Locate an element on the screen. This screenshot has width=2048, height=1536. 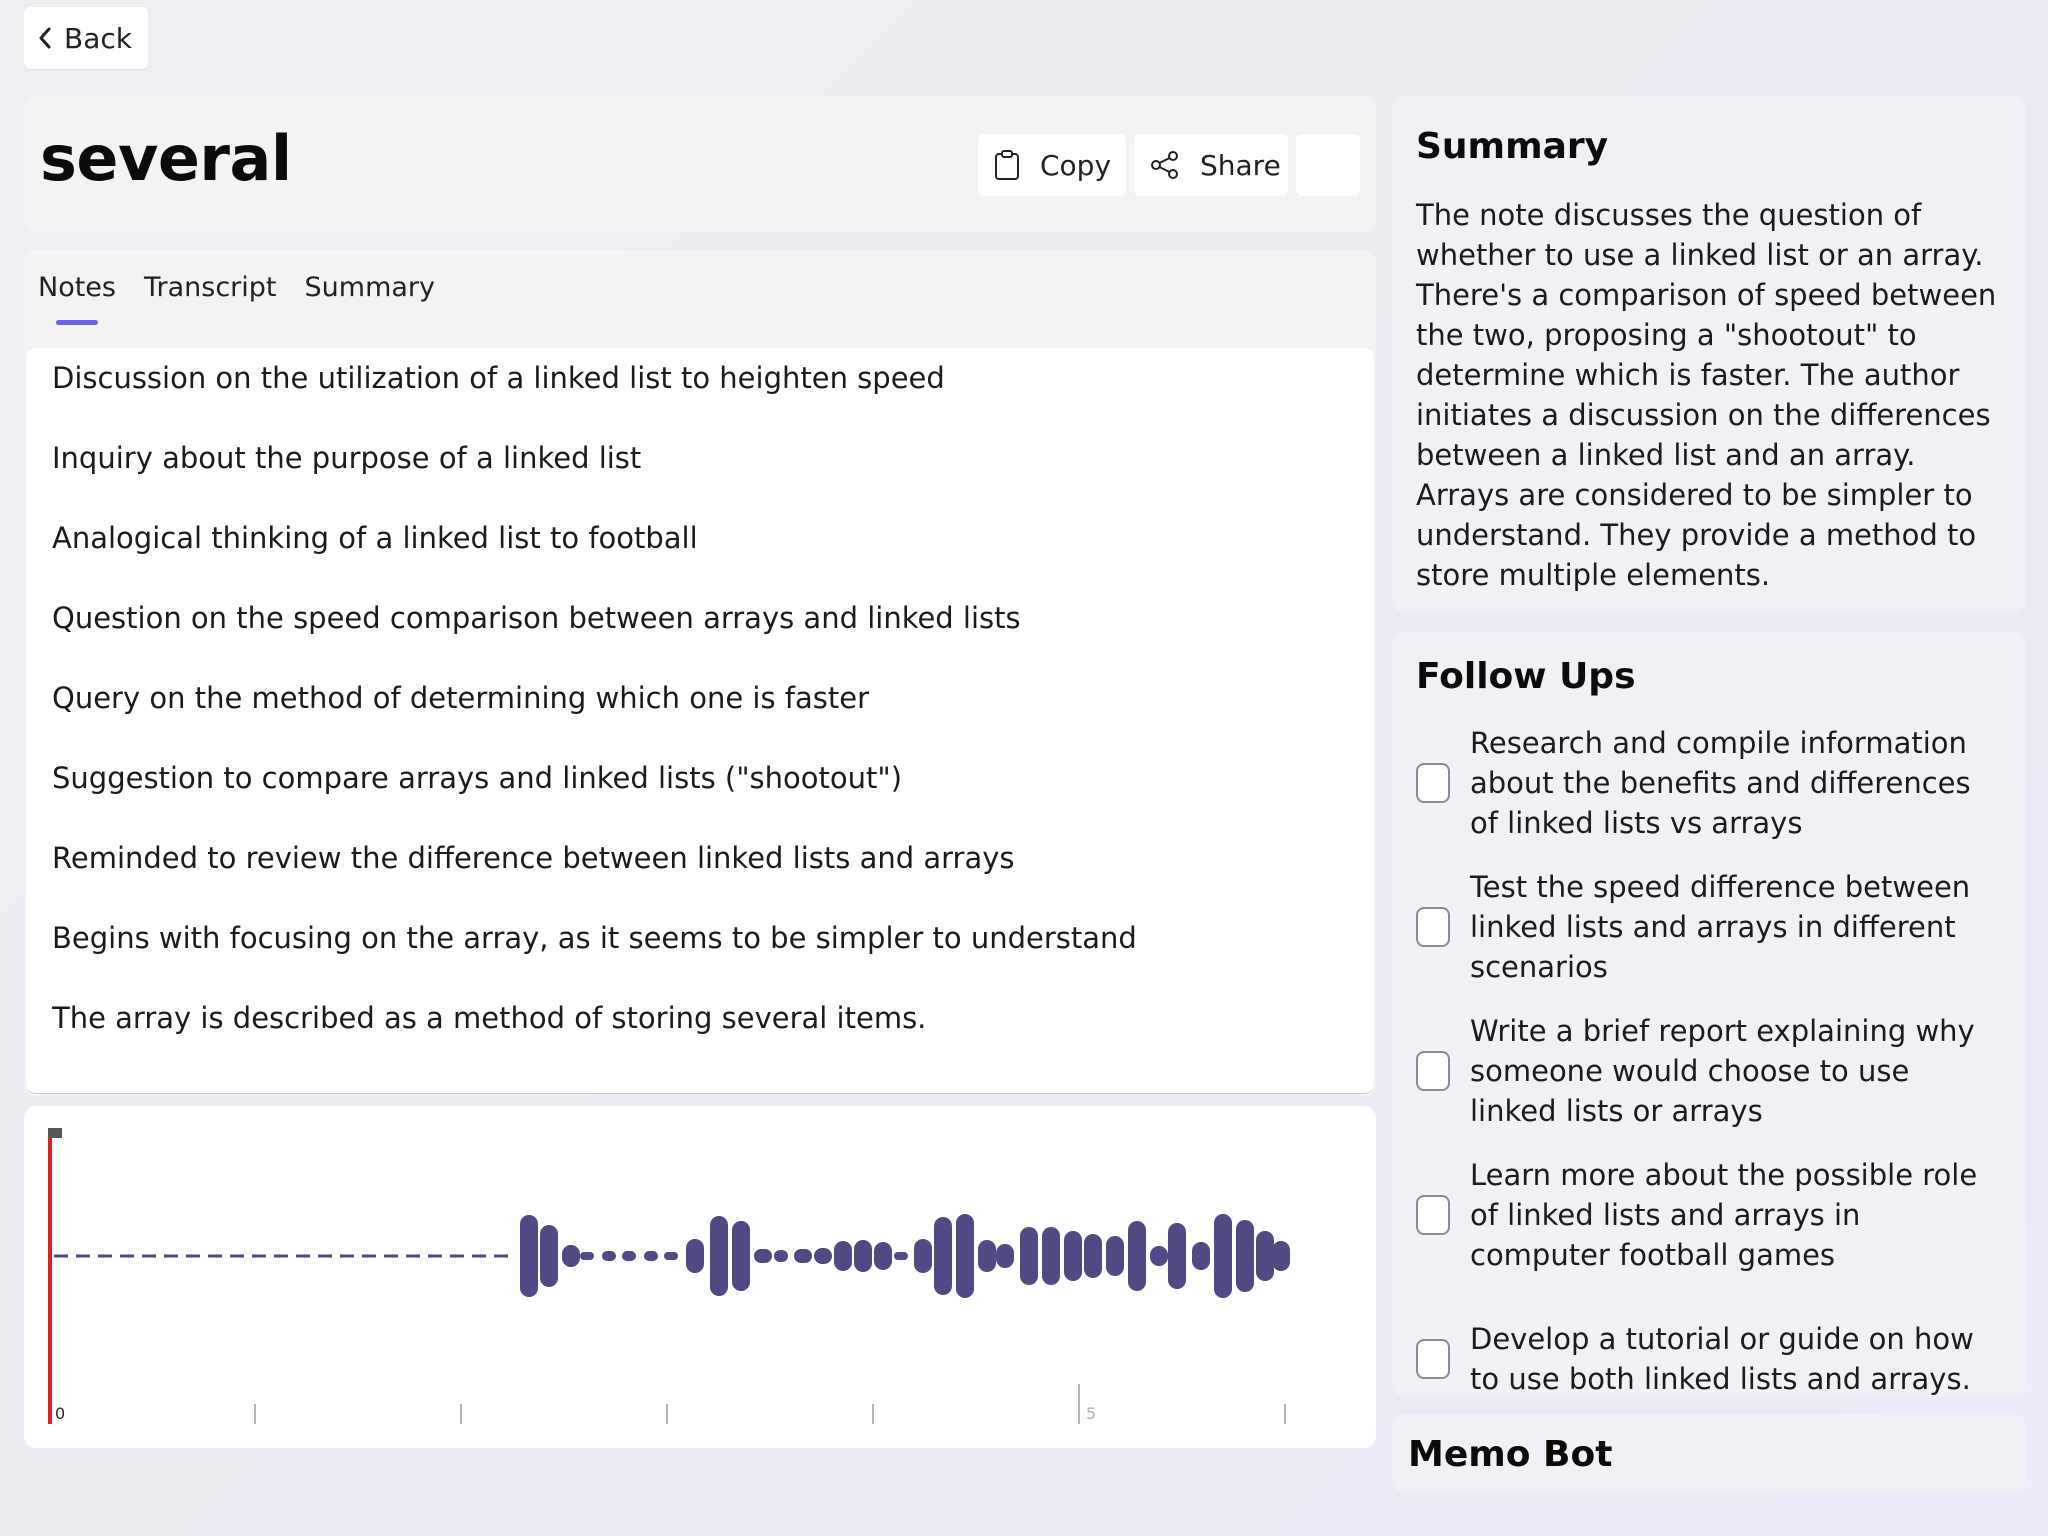
note-header: several Copy Share is located at coordinates (700, 164).